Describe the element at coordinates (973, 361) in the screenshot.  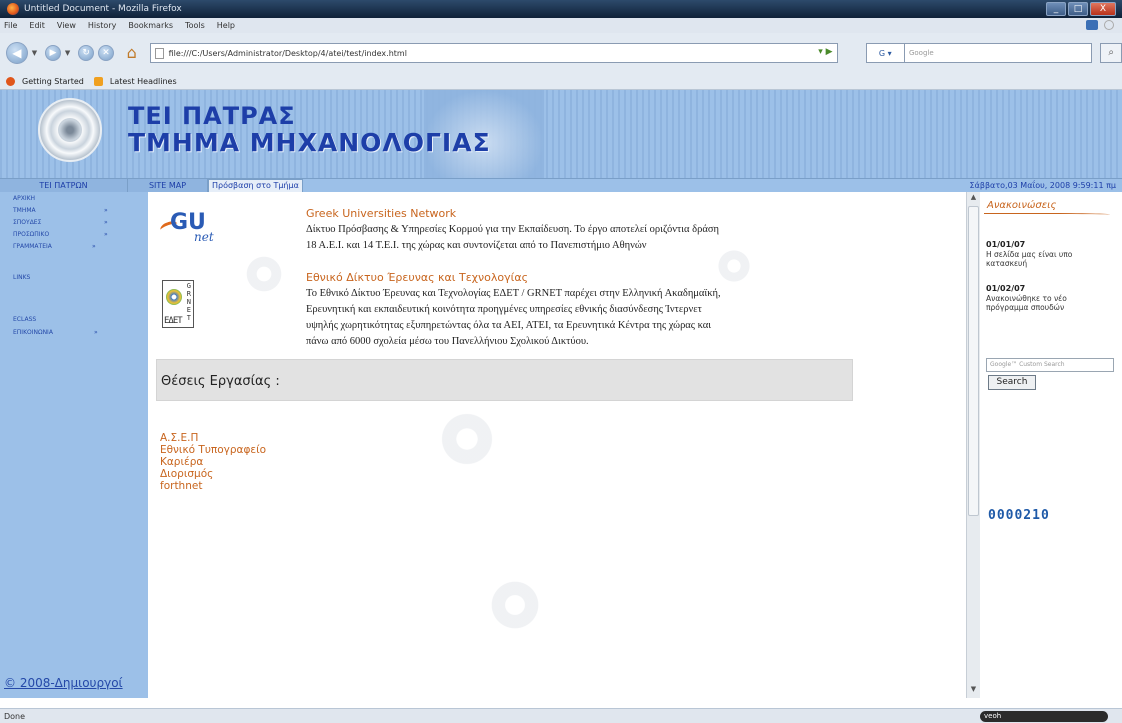
I see `scrollbar-thumb` at that location.